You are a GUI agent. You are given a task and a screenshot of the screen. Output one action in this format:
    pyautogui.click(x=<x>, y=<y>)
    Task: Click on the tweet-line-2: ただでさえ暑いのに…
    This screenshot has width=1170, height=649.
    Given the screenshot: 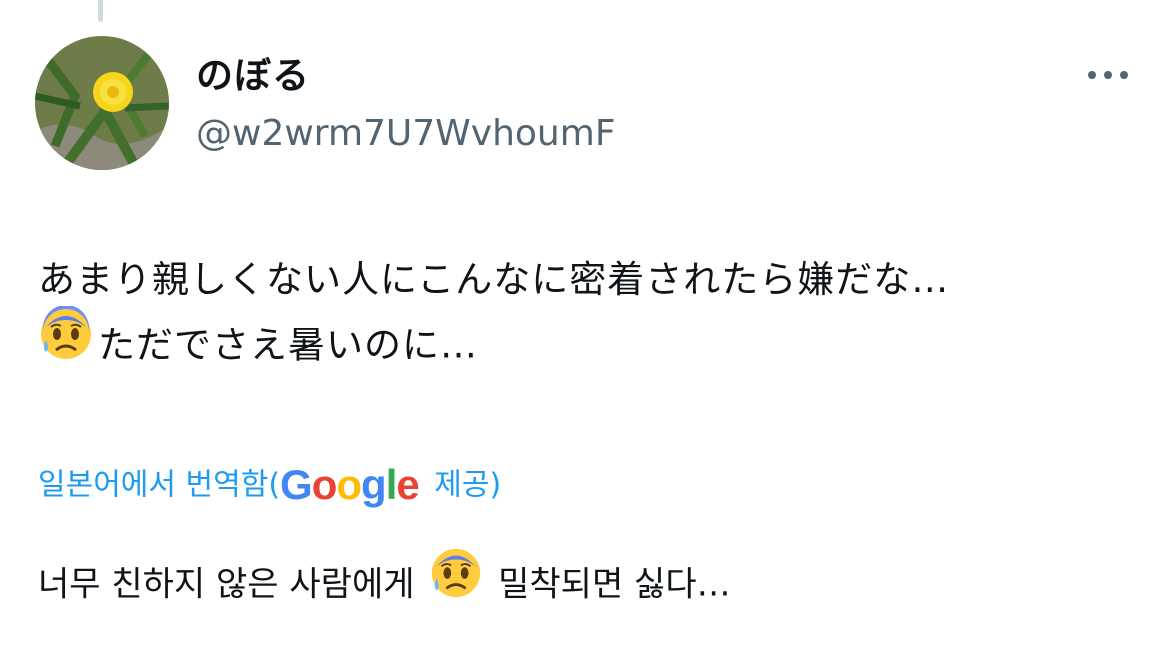 What is the action you would take?
    pyautogui.click(x=593, y=344)
    